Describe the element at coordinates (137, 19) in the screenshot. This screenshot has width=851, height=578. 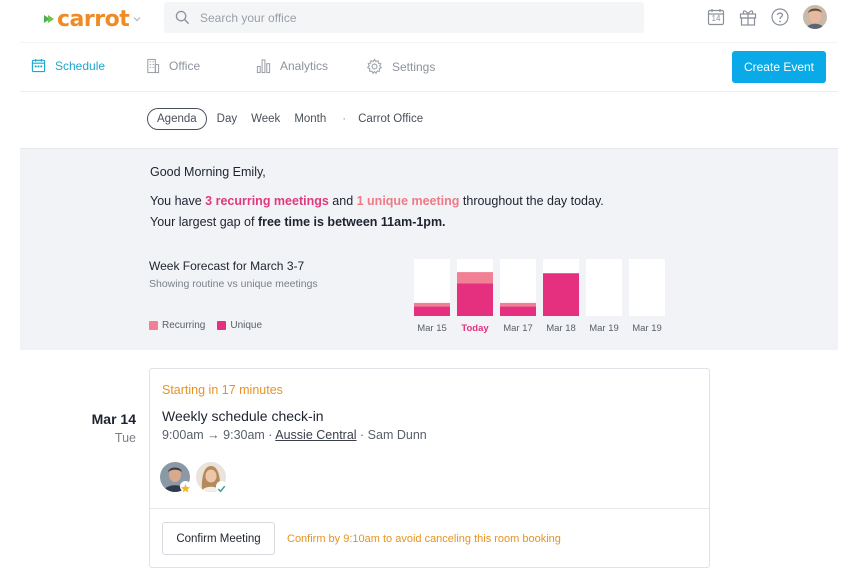
I see `chevron-down-icon` at that location.